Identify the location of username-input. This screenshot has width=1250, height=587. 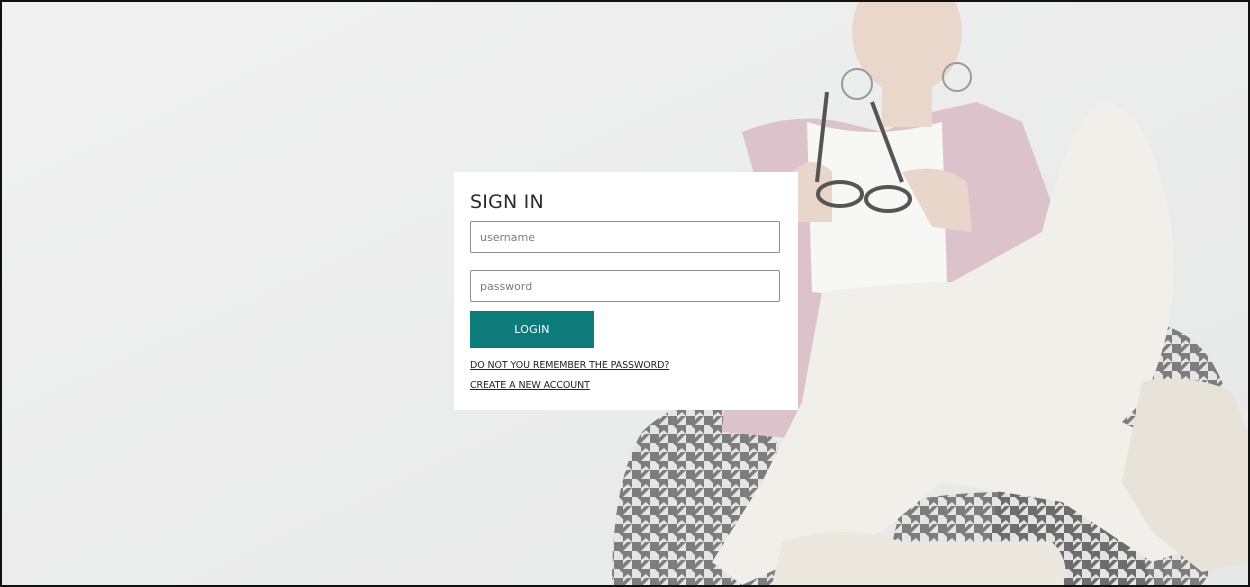
(625, 237).